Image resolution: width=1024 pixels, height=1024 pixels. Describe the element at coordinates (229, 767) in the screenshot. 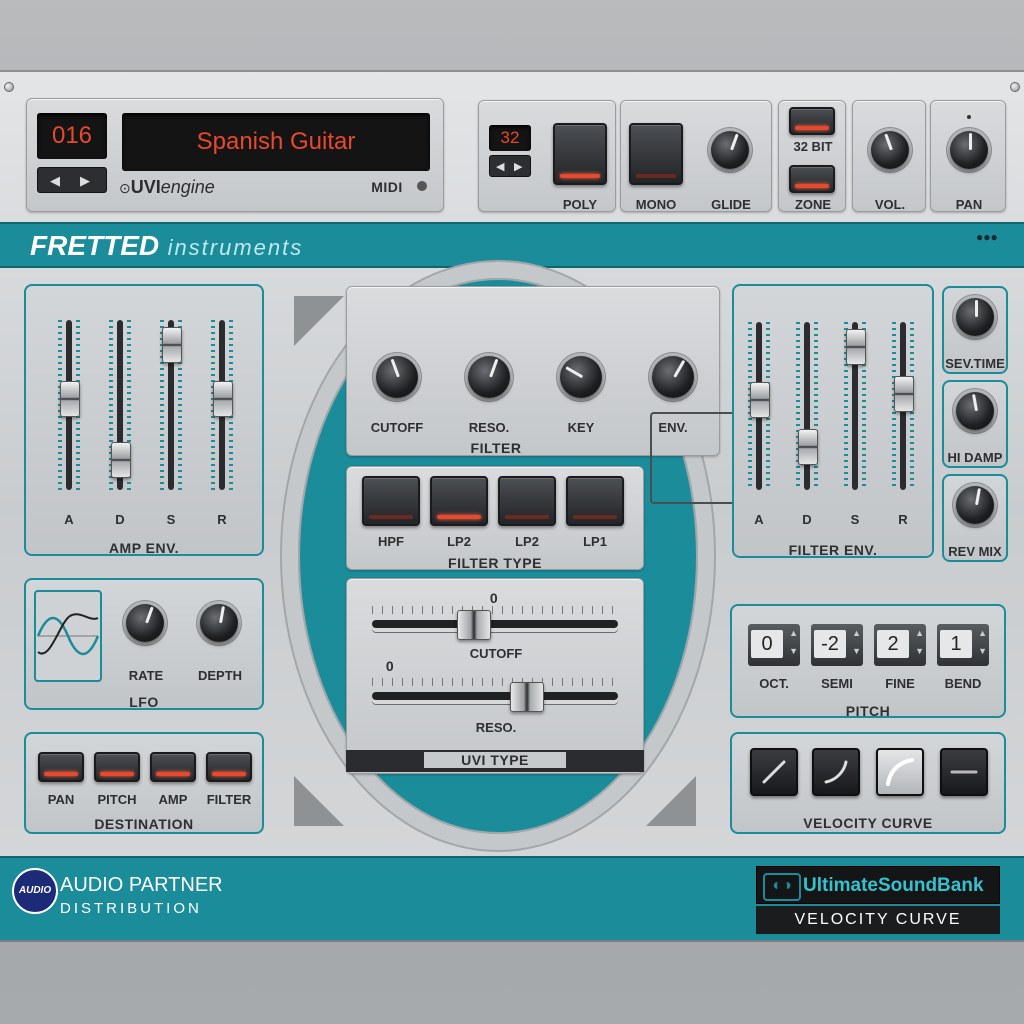

I see `destination-button-filter` at that location.